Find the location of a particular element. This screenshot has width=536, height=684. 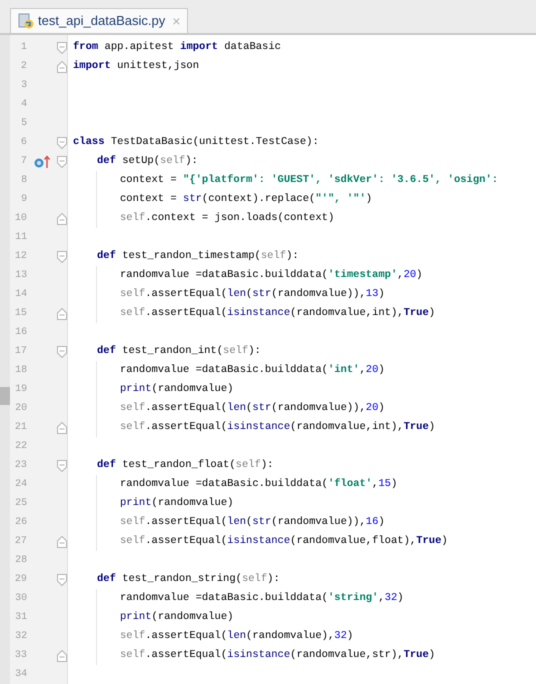

tab-title: test_api_dataBasic.py is located at coordinates (102, 21).